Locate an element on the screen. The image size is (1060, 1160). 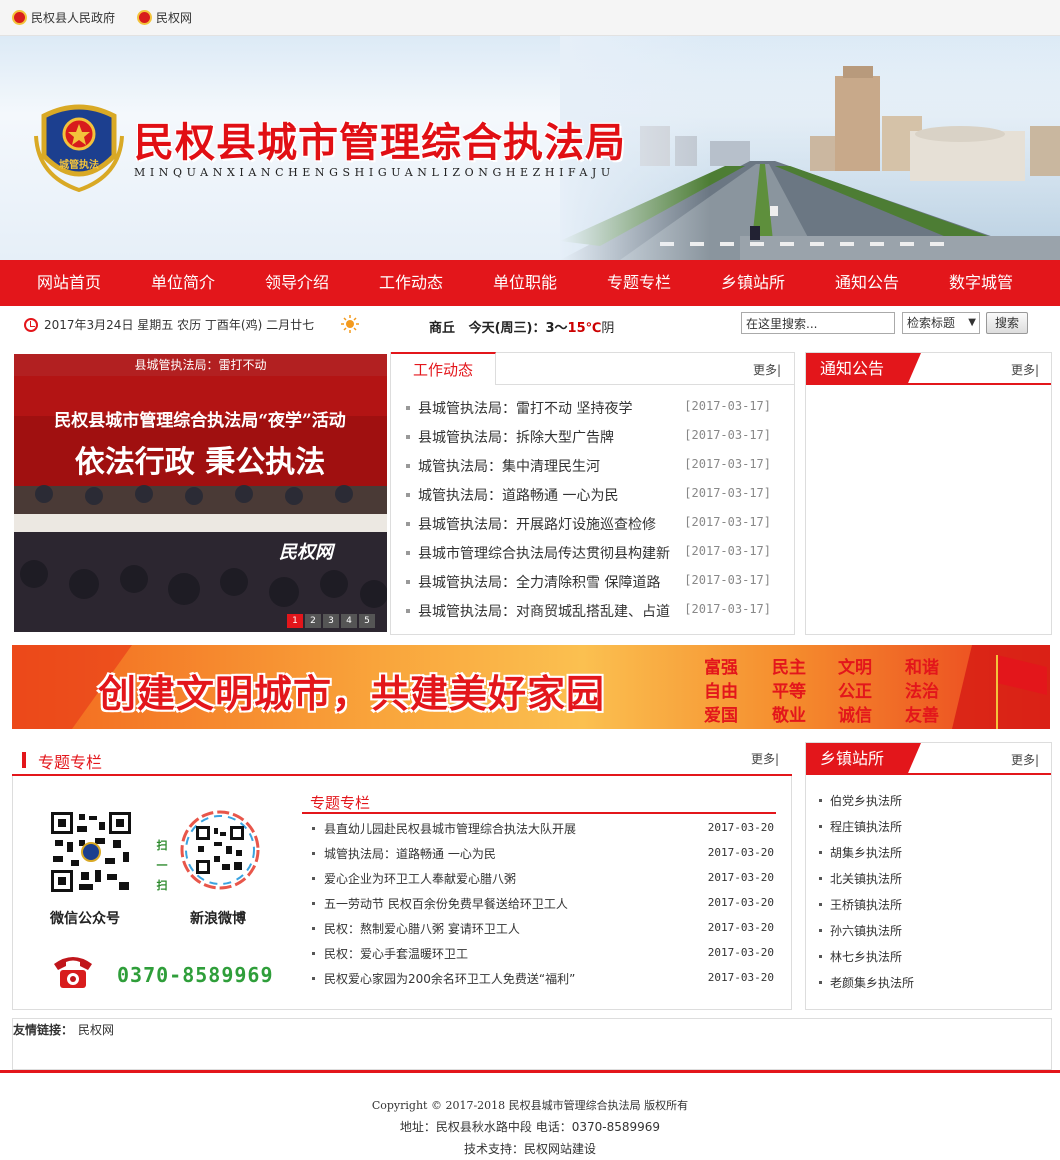
towns-underline is located at coordinates (928, 774).